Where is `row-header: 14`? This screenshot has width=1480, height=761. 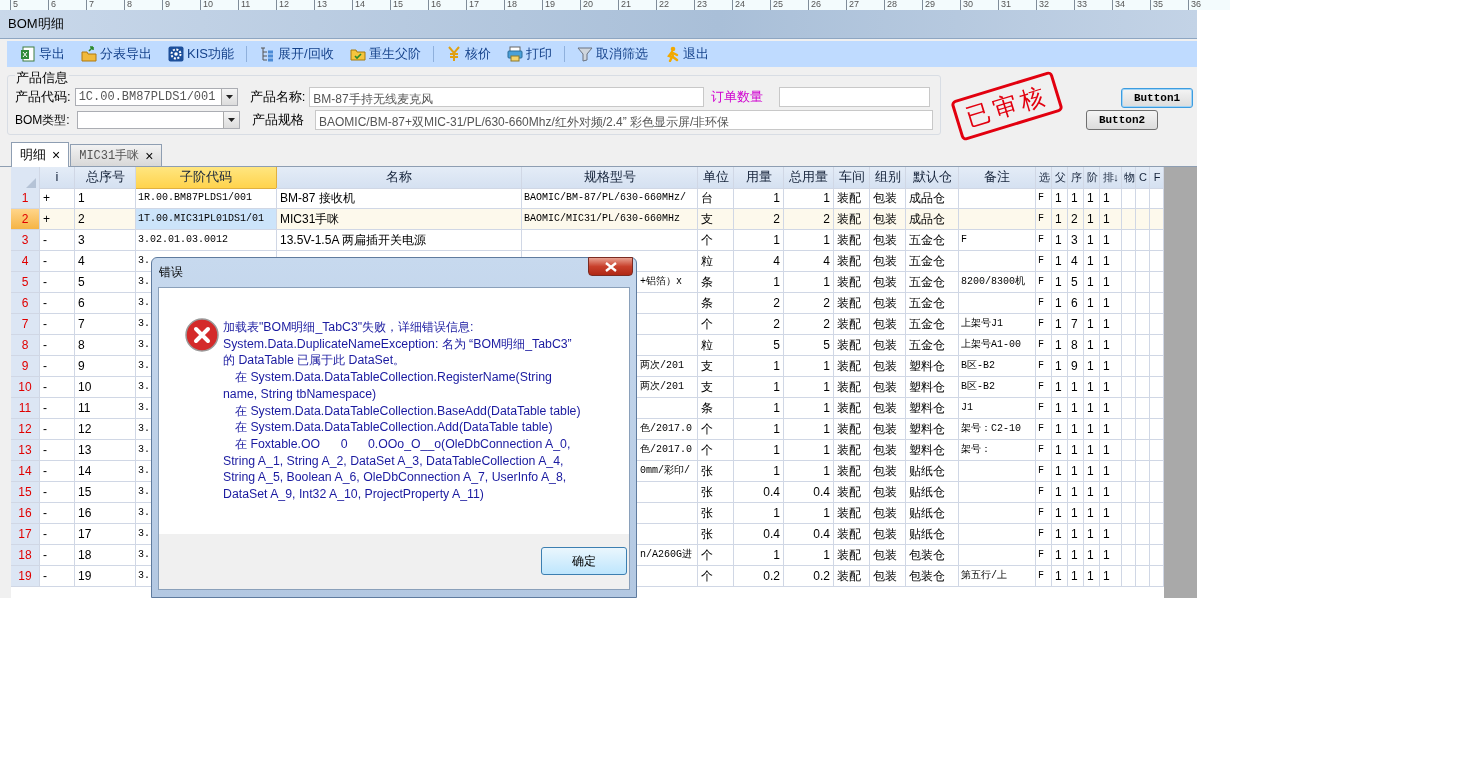 row-header: 14 is located at coordinates (25, 471).